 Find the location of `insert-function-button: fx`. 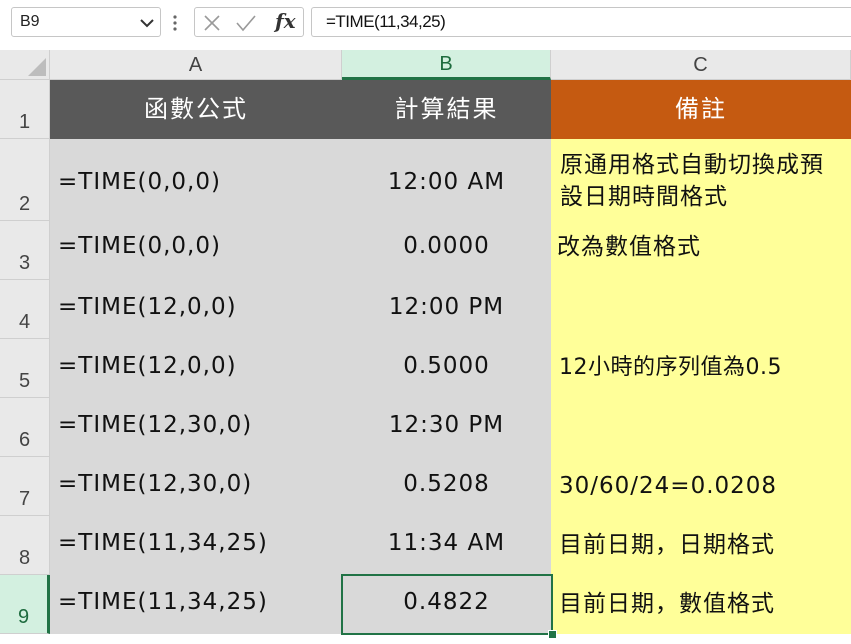

insert-function-button: fx is located at coordinates (285, 21).